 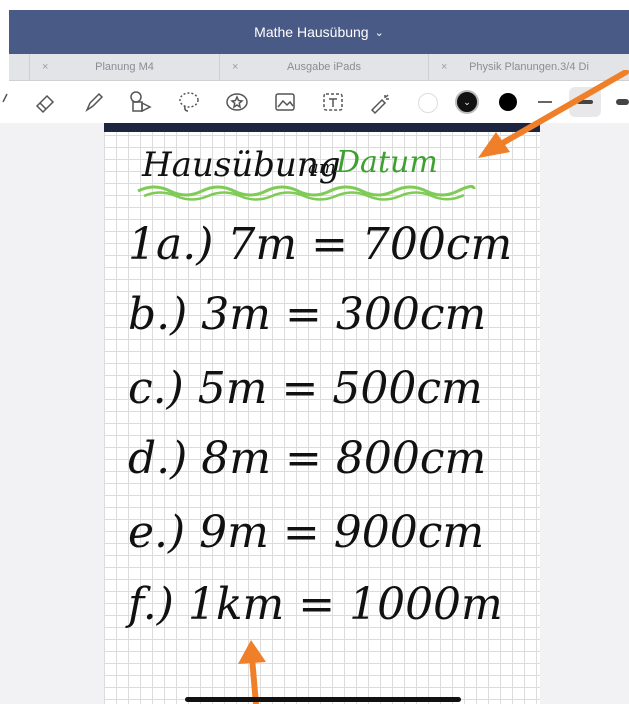 I want to click on eraser-icon, so click(x=45, y=102).